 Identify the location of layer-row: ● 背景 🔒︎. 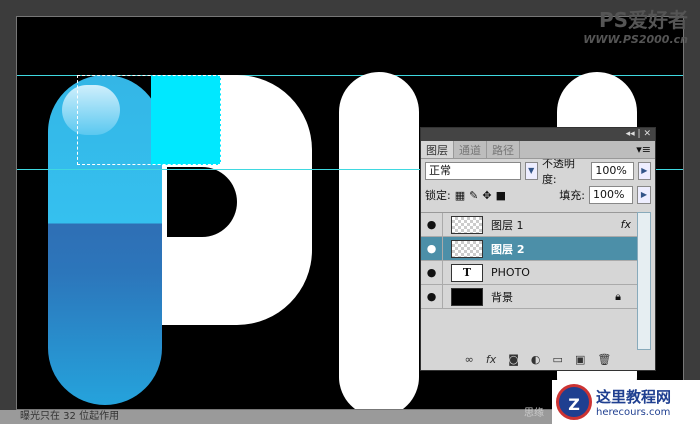
(529, 297).